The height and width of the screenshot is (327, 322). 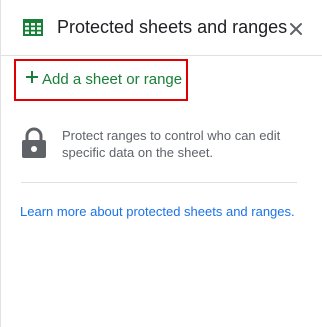 I want to click on add-sheet-or-range-button: Add a sheet or range, so click(x=101, y=80).